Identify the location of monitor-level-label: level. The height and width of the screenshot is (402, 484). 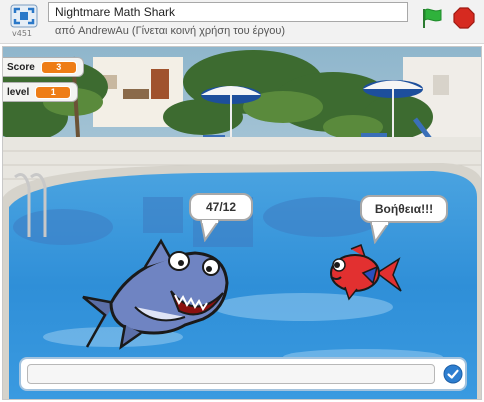
(18, 92).